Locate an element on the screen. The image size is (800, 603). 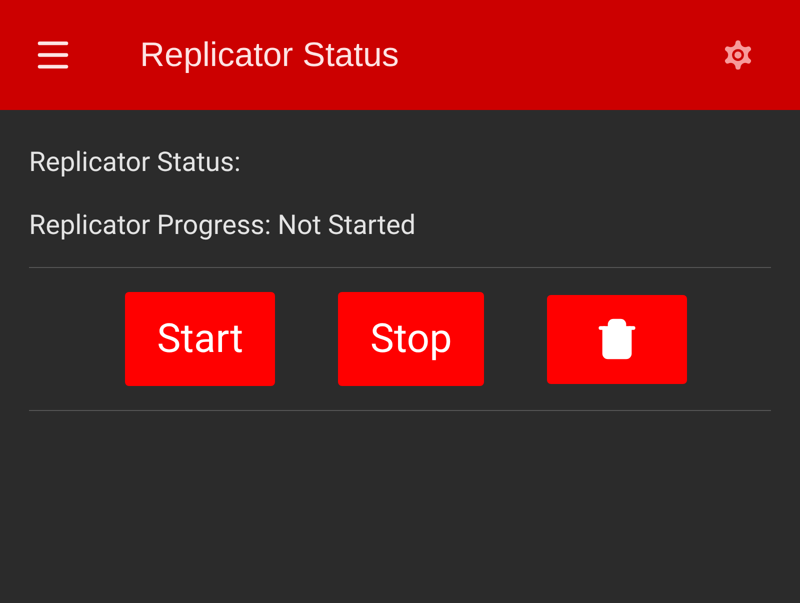
status-text: Replicator Progress: Not Started is located at coordinates (223, 225).